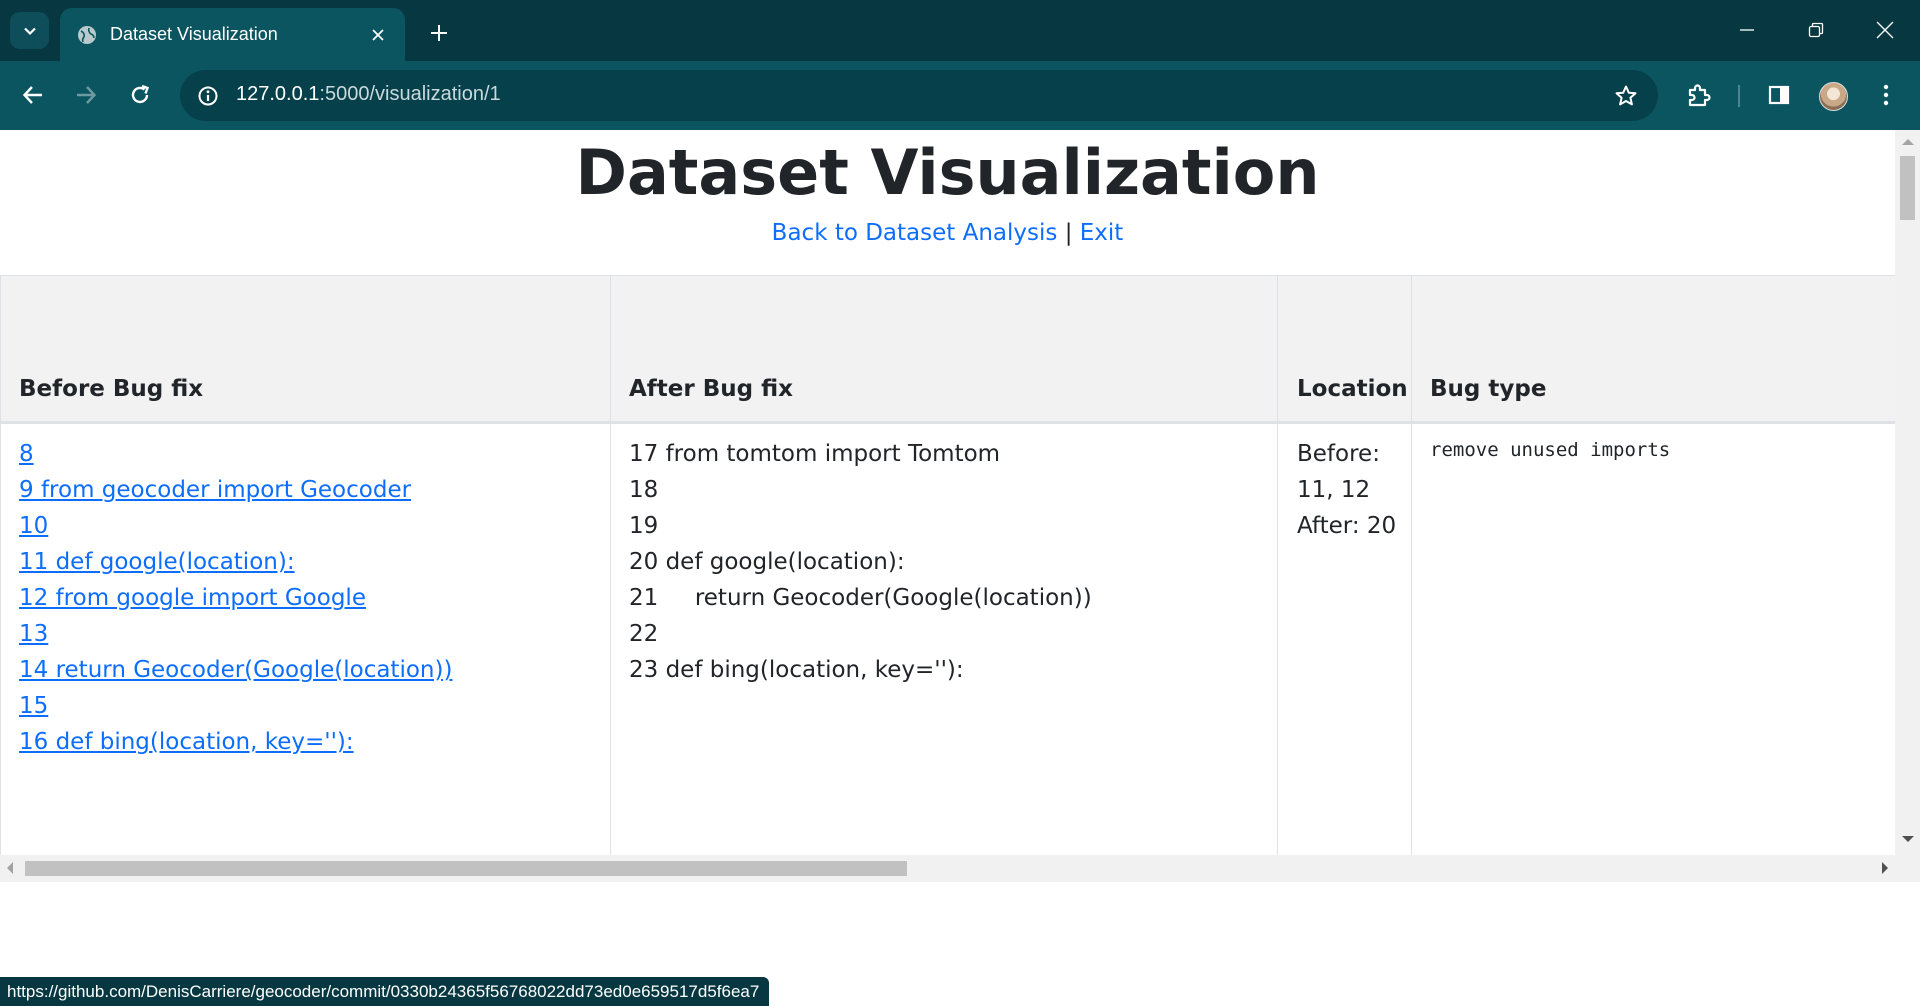 Image resolution: width=1920 pixels, height=1006 pixels. What do you see at coordinates (767, 562) in the screenshot?
I see `after-code-line: 20 def google(location):` at bounding box center [767, 562].